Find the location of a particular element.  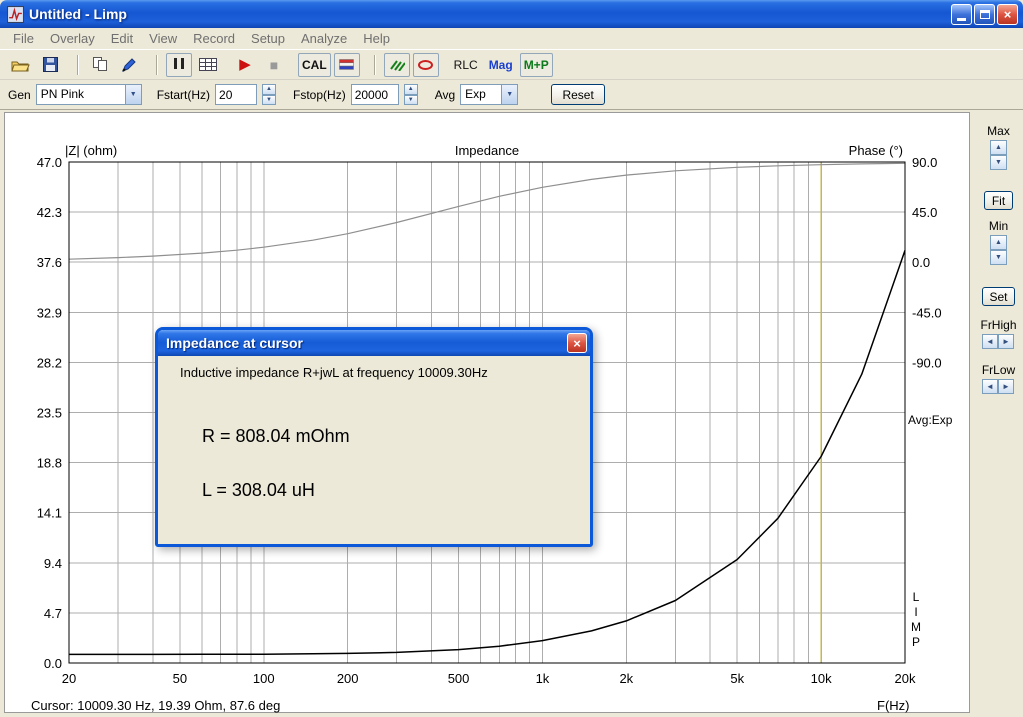

fstart-input is located at coordinates (236, 94).